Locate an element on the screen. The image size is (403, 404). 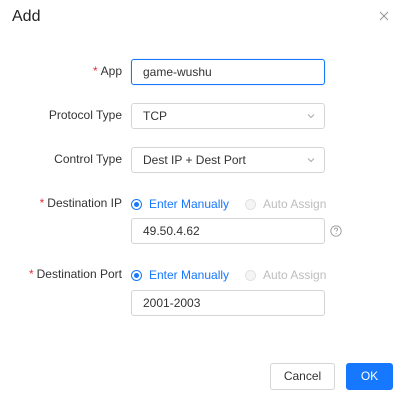
destination-port-auto-assign-radio: Auto Assign is located at coordinates (285, 275).